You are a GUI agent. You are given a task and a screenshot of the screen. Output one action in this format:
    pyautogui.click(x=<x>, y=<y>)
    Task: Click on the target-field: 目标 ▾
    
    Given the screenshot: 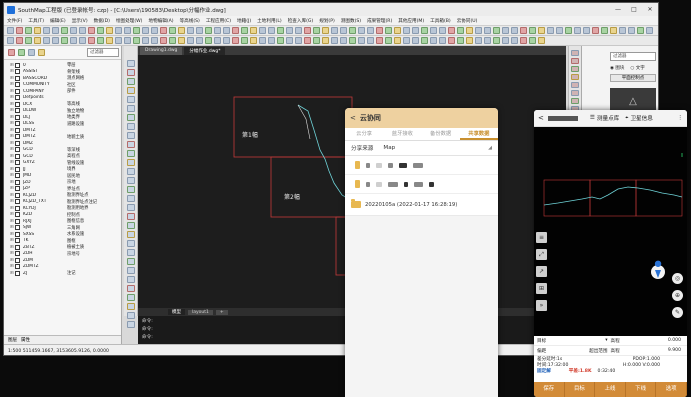 What is the action you would take?
    pyautogui.click(x=574, y=341)
    